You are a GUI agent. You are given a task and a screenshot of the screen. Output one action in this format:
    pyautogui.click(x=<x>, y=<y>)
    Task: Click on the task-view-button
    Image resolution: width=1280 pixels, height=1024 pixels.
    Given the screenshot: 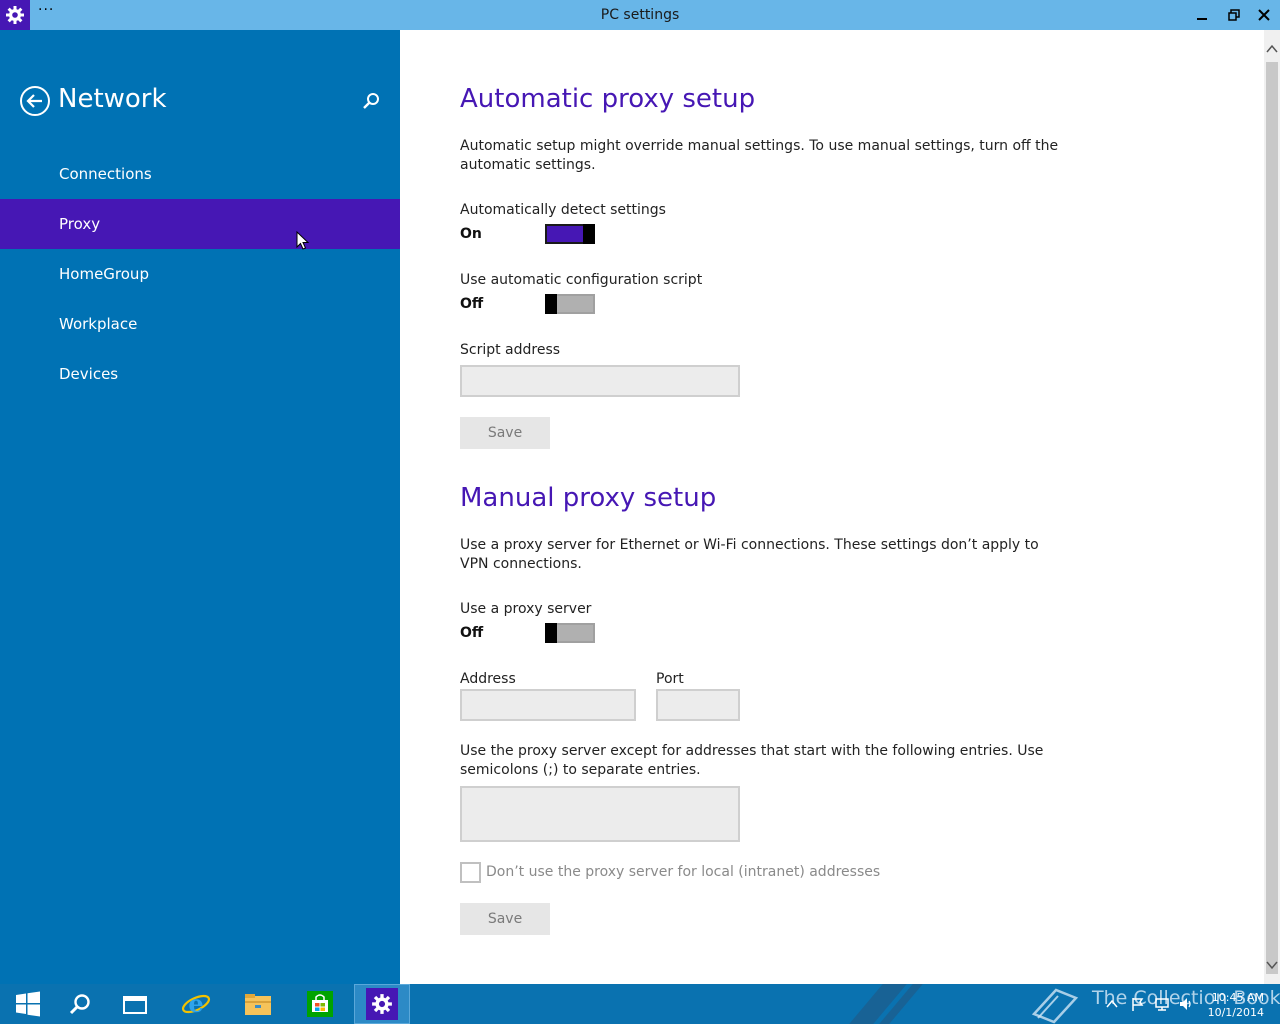 What is the action you would take?
    pyautogui.click(x=136, y=1004)
    